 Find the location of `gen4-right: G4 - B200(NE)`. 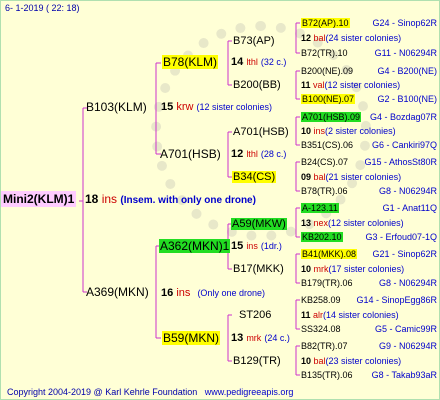

gen4-right: G4 - B200(NE) is located at coordinates (407, 71).